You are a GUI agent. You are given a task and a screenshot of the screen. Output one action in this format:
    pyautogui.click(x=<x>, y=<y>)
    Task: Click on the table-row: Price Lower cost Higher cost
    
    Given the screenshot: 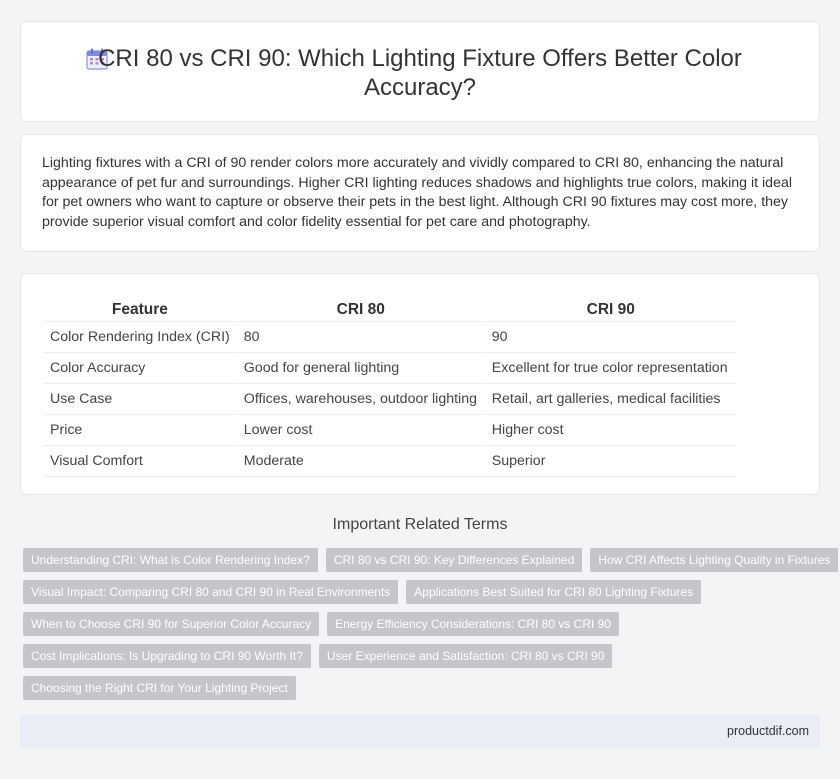 What is the action you would take?
    pyautogui.click(x=390, y=430)
    